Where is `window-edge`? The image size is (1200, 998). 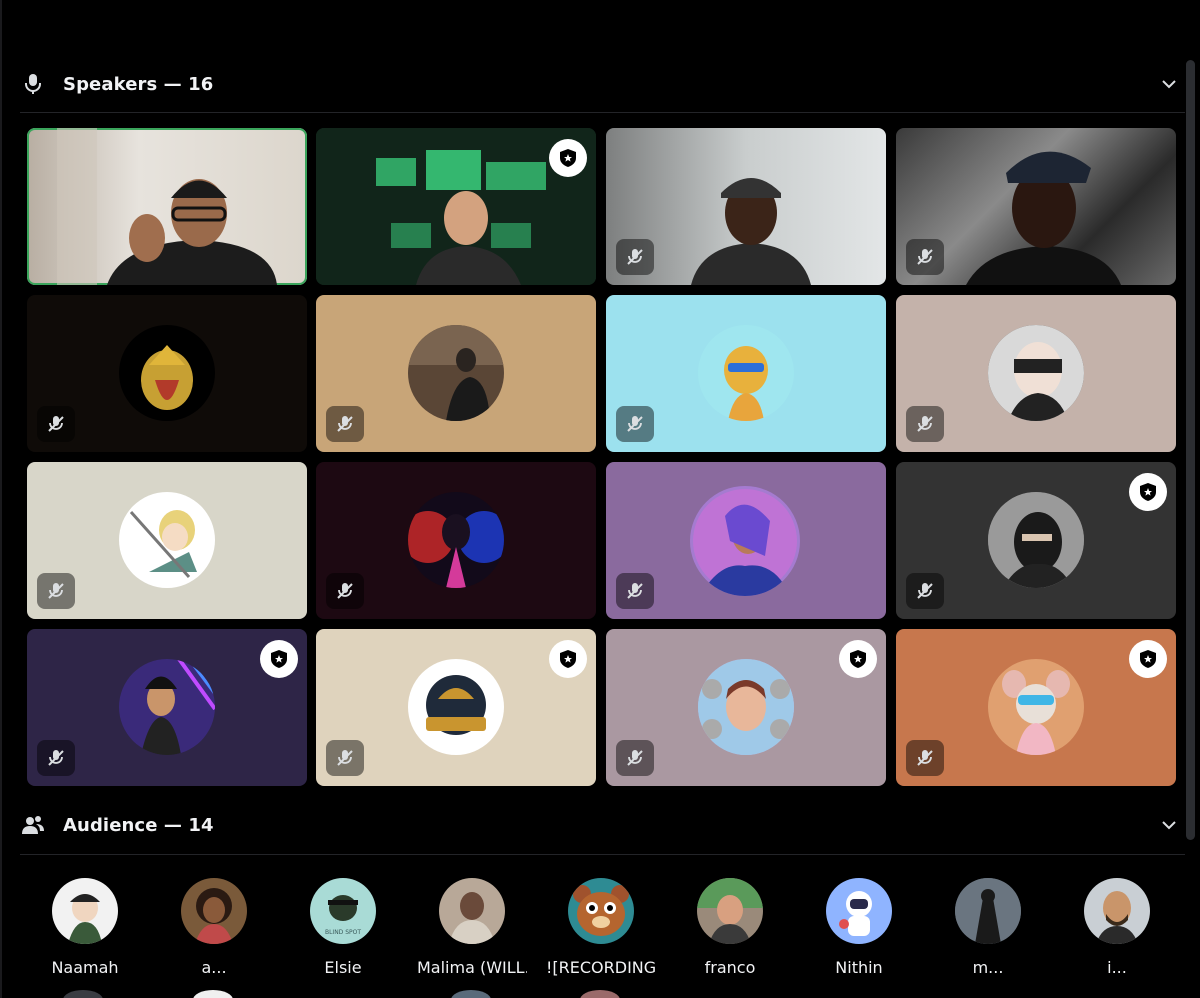
window-edge is located at coordinates (1, 499).